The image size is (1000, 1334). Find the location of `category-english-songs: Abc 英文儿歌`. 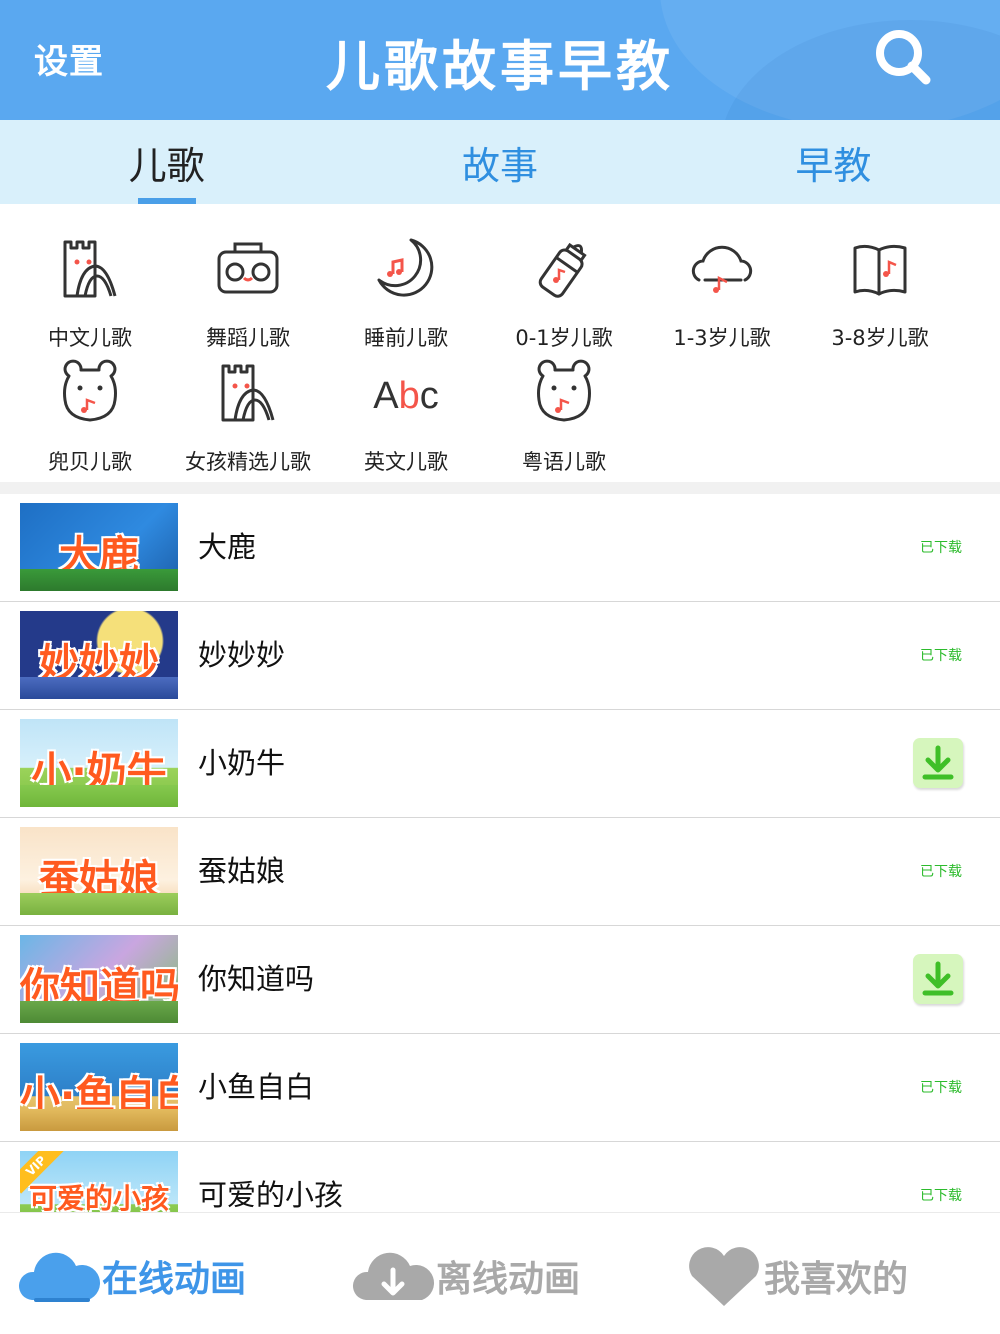

category-english-songs: Abc 英文儿歌 is located at coordinates (406, 418).